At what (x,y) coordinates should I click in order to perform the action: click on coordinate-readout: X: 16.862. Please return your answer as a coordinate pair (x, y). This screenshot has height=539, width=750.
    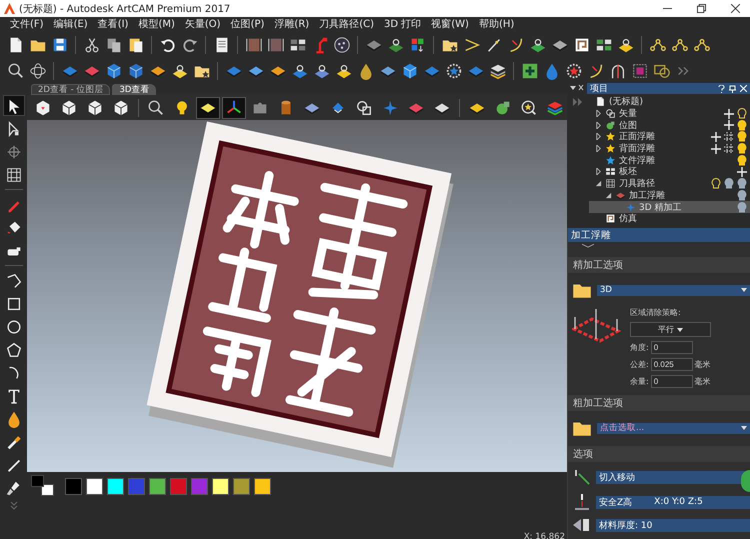
    Looking at the image, I should click on (544, 535).